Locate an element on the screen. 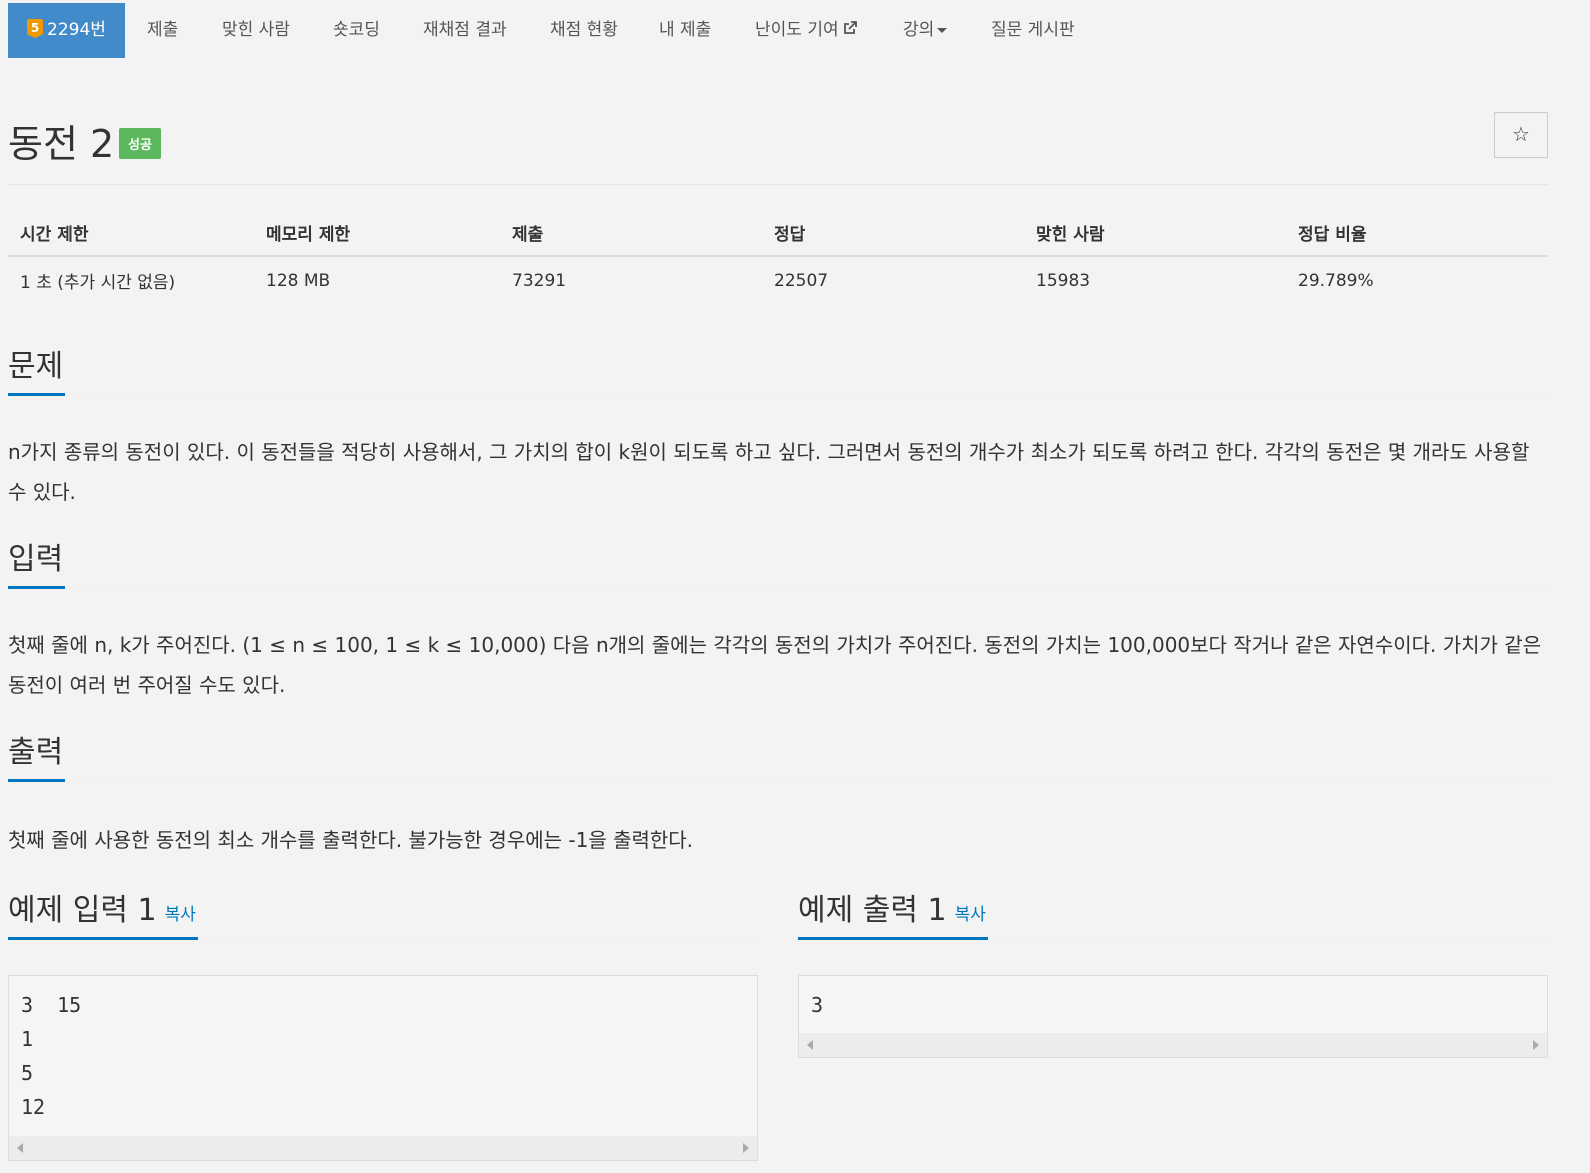 This screenshot has width=1590, height=1173. nav-qna-board: 질문 게시판 is located at coordinates (1033, 30).